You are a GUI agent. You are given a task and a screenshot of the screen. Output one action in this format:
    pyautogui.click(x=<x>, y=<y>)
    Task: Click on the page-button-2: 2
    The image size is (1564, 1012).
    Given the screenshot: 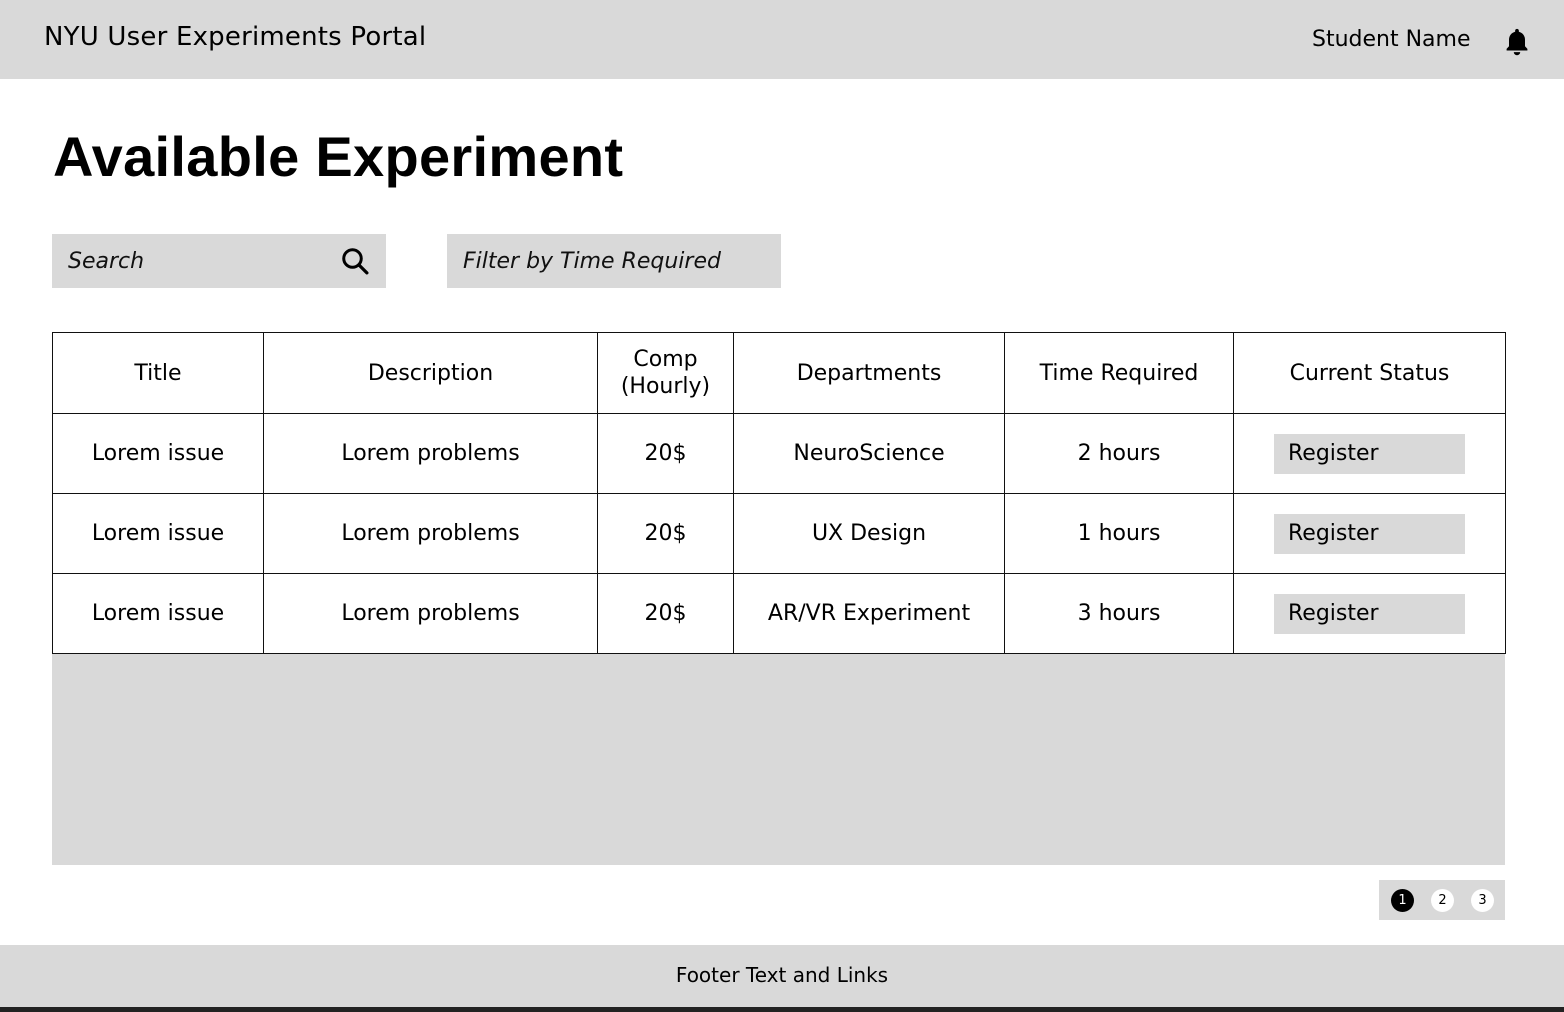 What is the action you would take?
    pyautogui.click(x=1442, y=900)
    